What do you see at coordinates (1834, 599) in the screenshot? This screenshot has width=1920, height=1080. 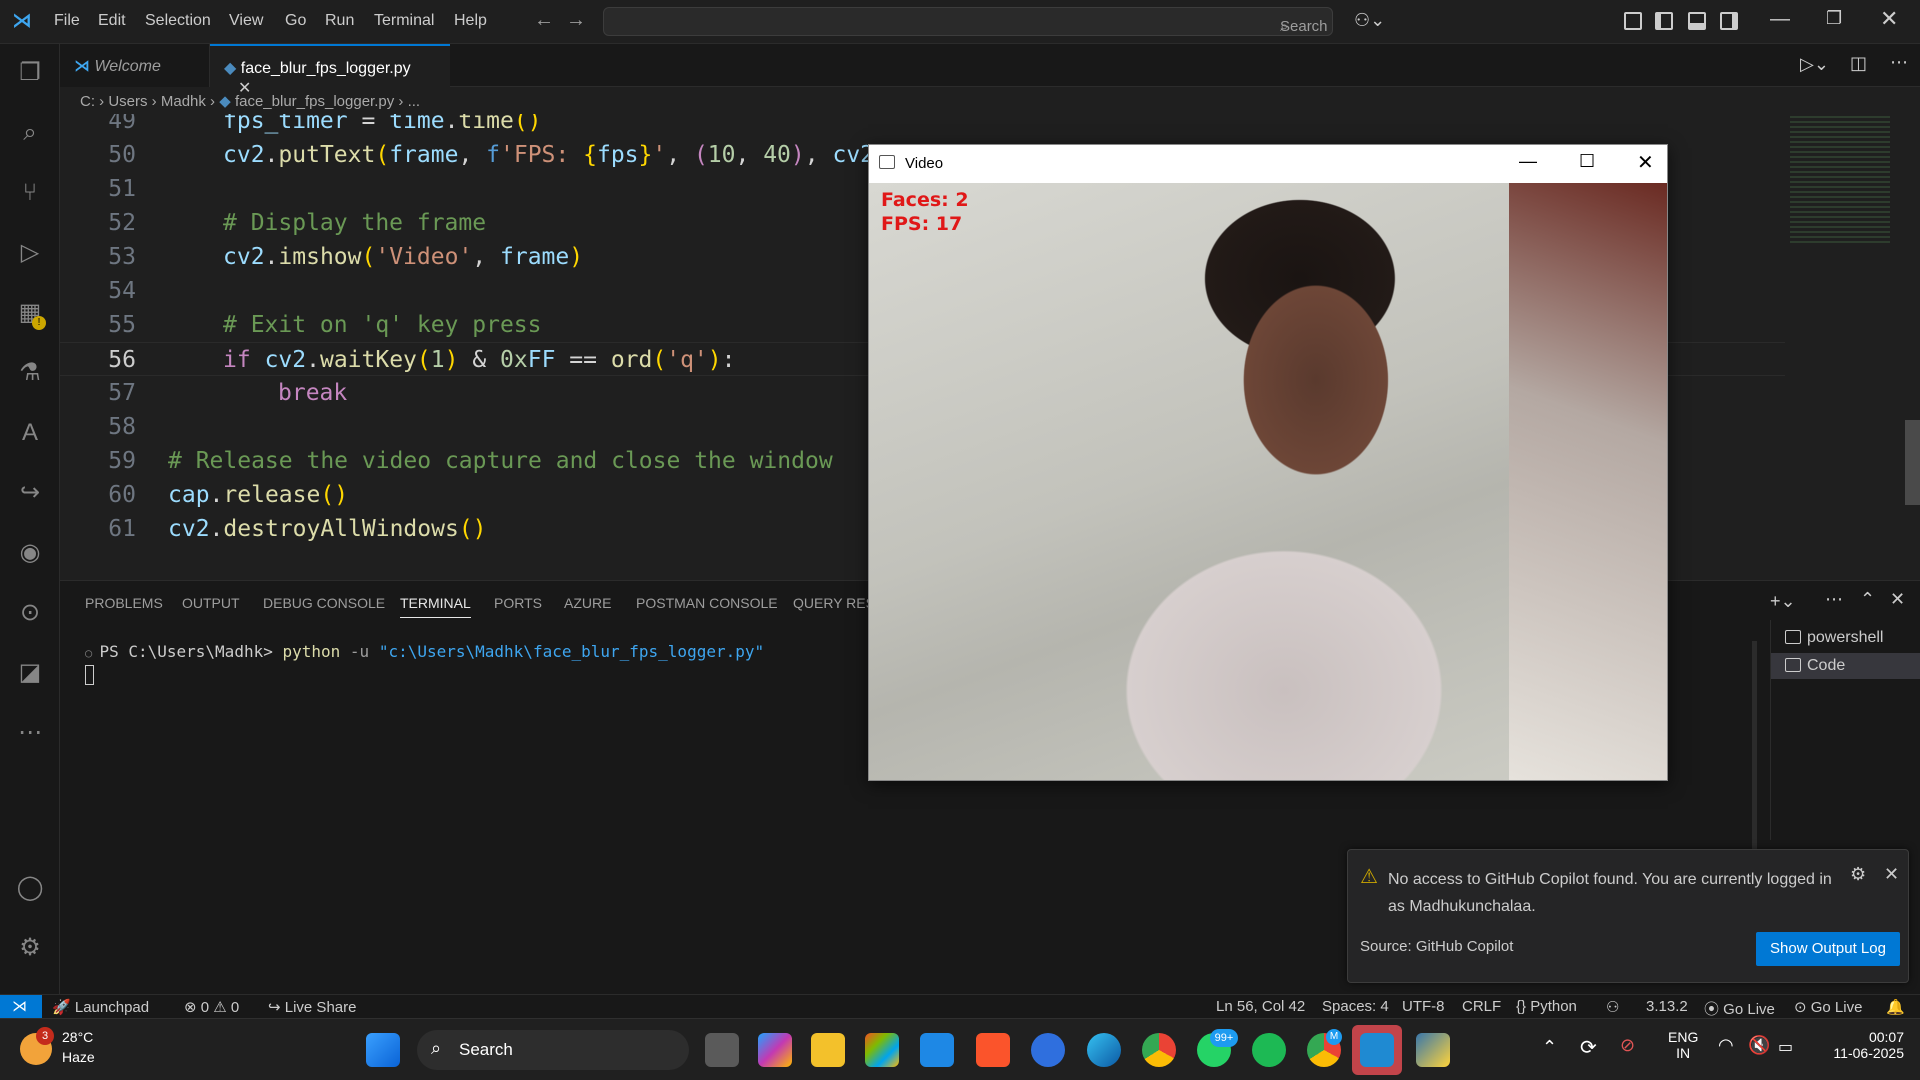 I see `panel-more-icon: ⋯` at bounding box center [1834, 599].